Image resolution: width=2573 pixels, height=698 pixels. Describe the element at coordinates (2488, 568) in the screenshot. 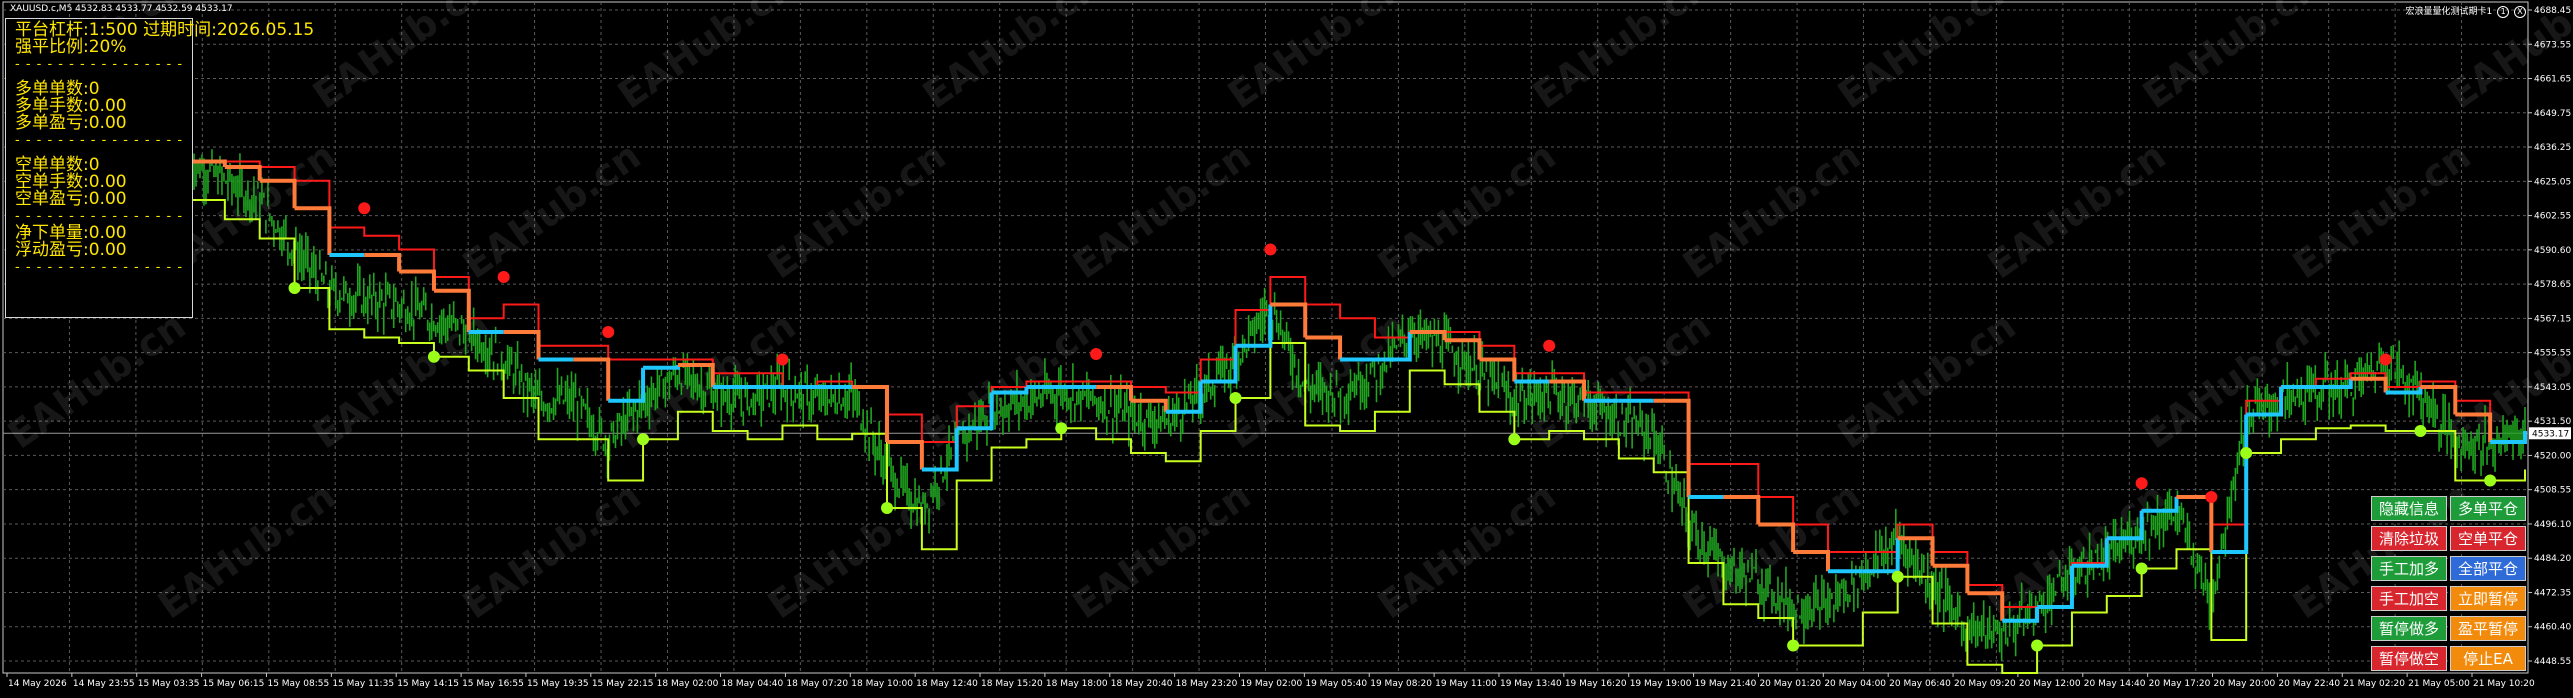

I see `close-all-button: 全部平仓` at that location.